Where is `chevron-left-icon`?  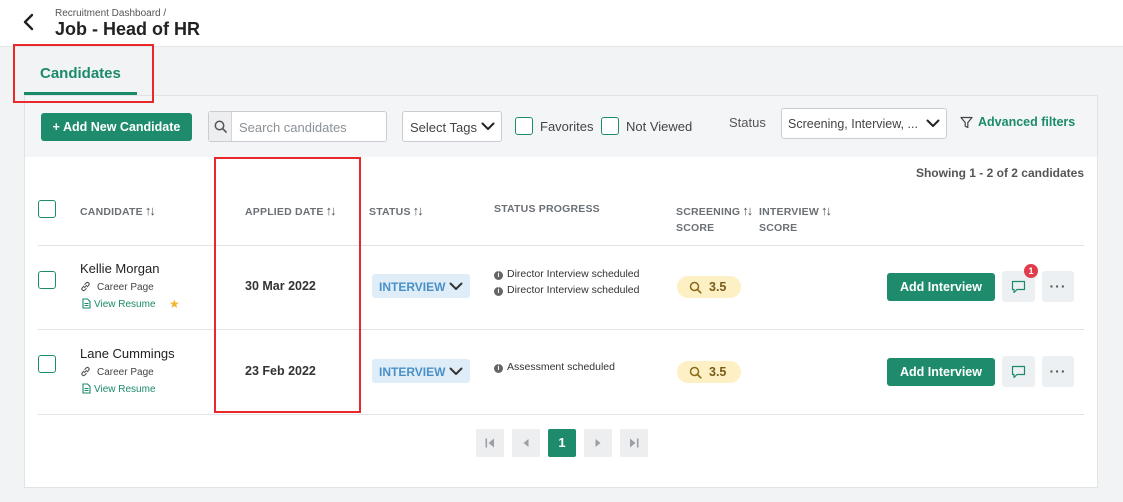
chevron-left-icon is located at coordinates (526, 443).